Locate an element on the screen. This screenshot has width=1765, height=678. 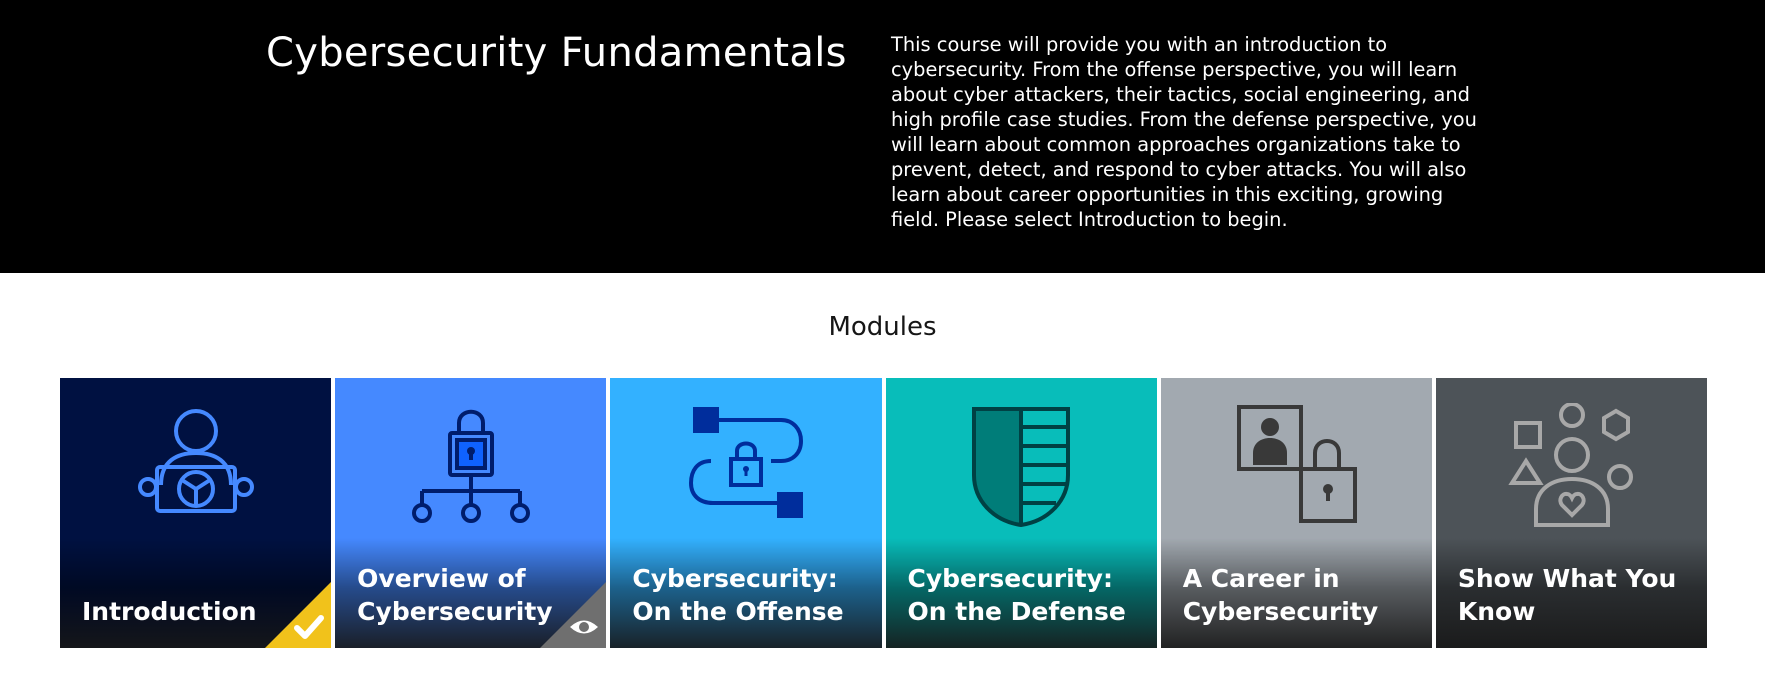
lock-path-icon is located at coordinates (745, 462).